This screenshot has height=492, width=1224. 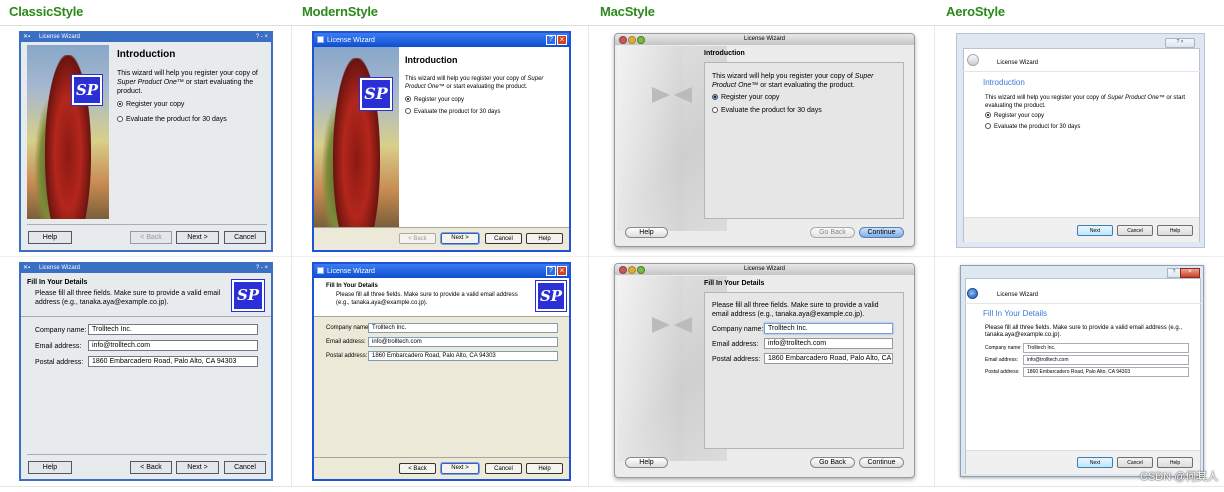 What do you see at coordinates (828, 358) in the screenshot?
I see `postal-input: 1860 Embarcadero Road, Palo Alto, CA 94` at bounding box center [828, 358].